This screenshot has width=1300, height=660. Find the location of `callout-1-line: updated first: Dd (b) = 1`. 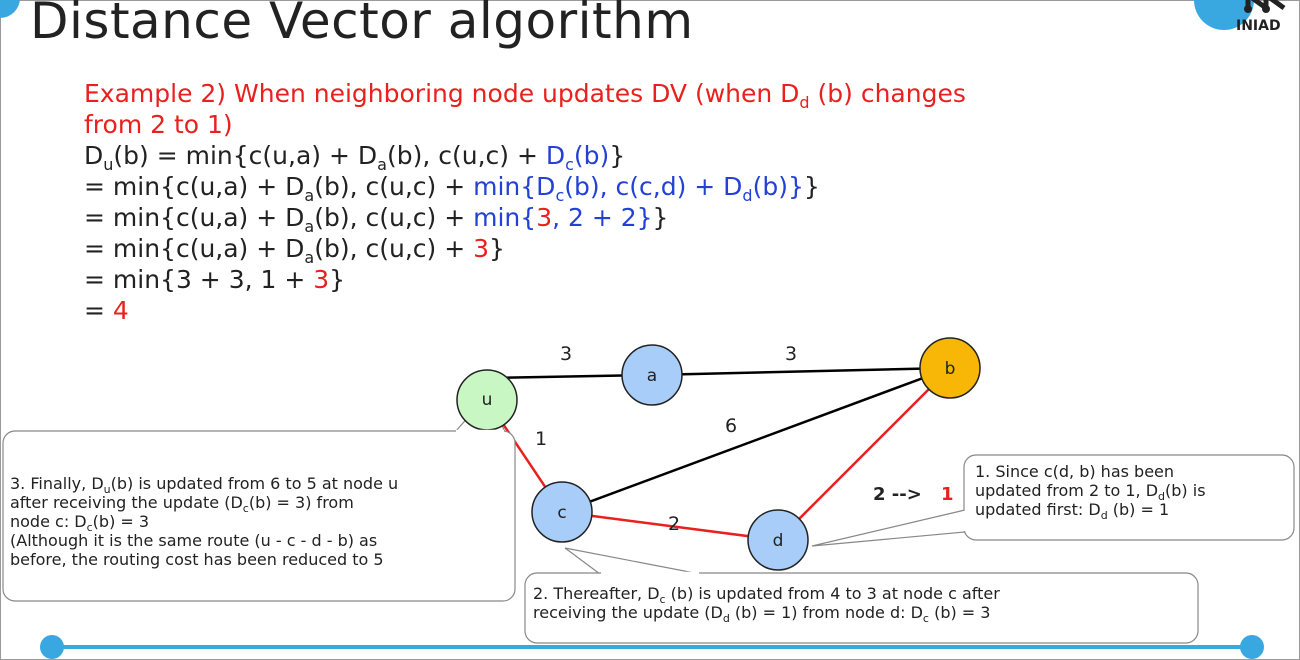

callout-1-line: updated first: Dd (b) = 1 is located at coordinates (1090, 511).